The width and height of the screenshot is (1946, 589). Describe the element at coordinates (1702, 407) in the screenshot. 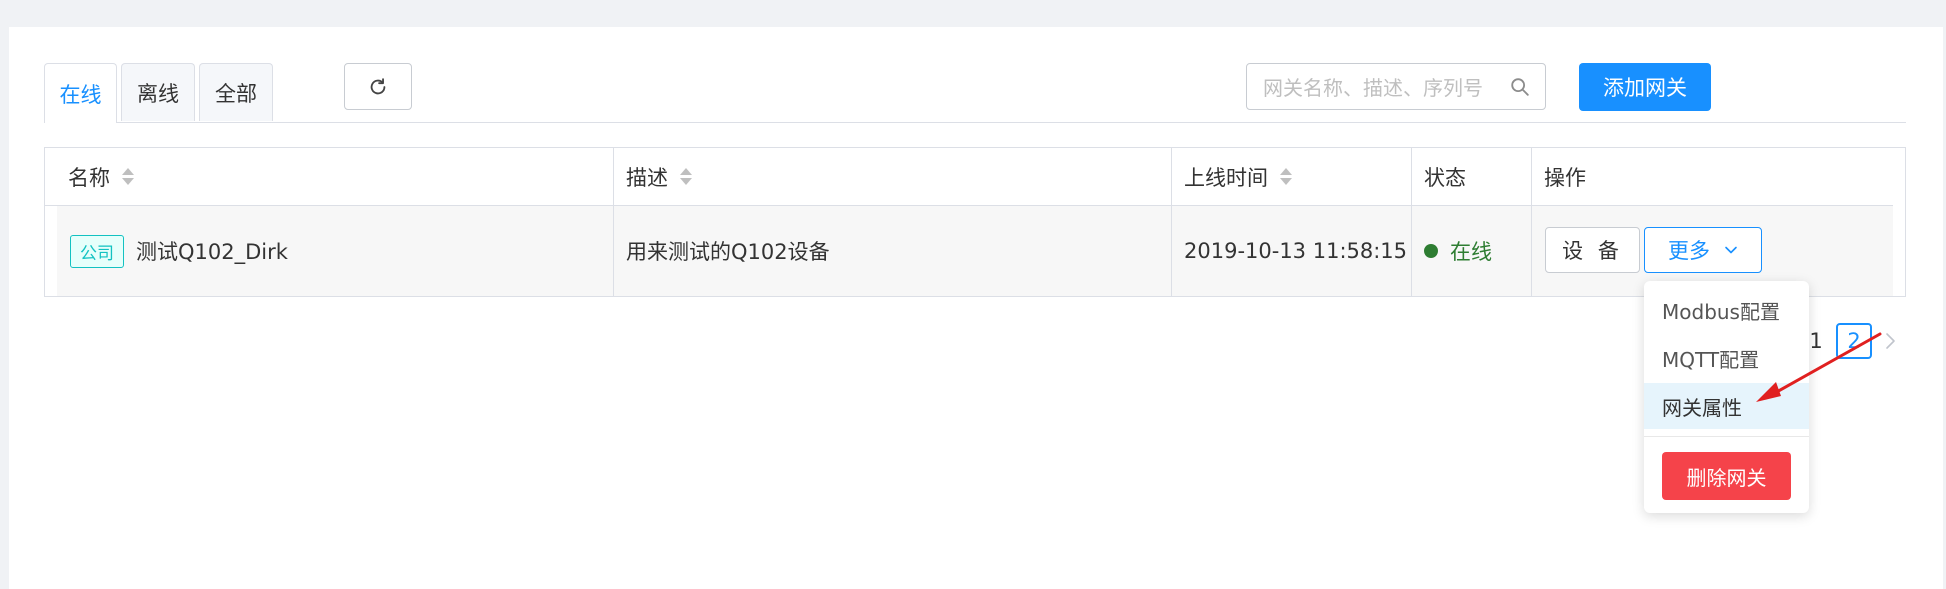

I see `menu-item-gateway-properties-label: 网关属性` at that location.